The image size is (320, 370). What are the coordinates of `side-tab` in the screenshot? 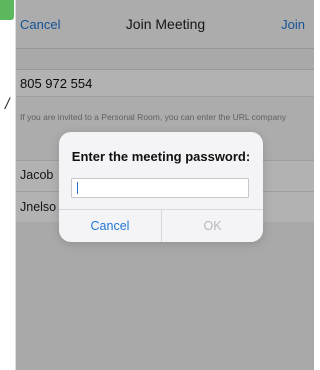 It's located at (7, 10).